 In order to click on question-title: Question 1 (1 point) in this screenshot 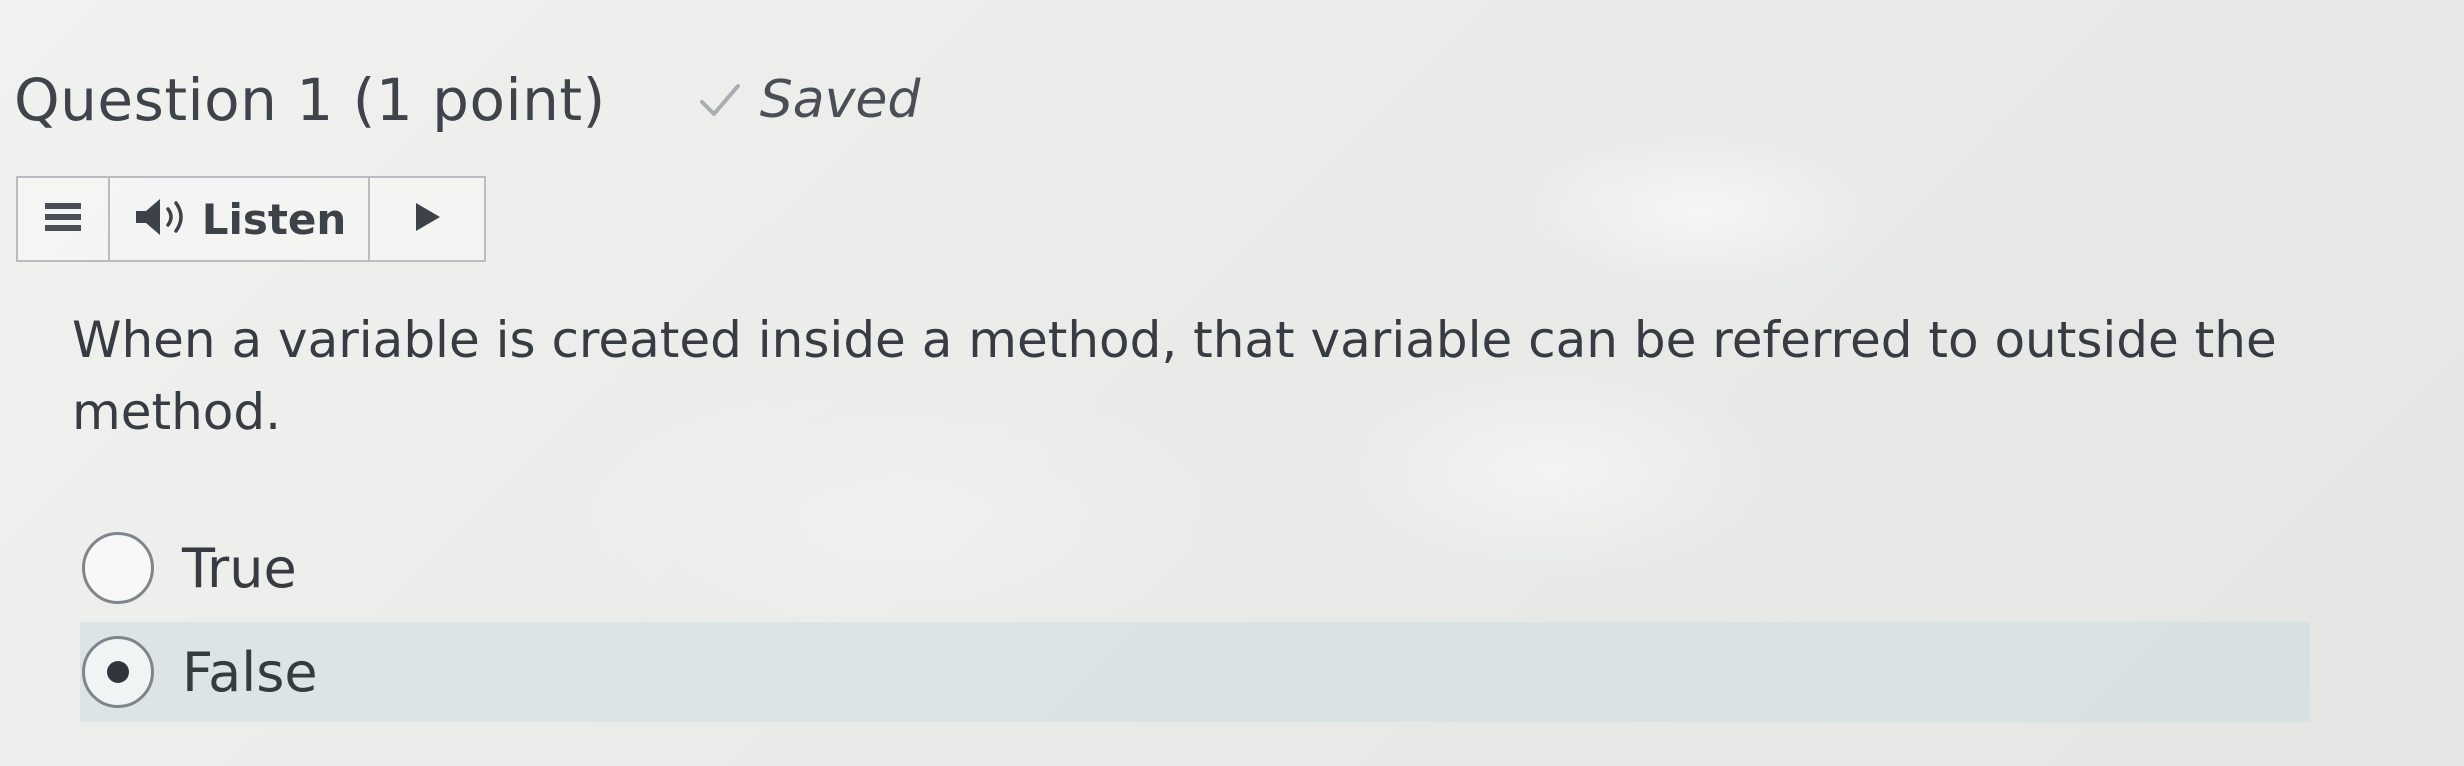, I will do `click(310, 100)`.